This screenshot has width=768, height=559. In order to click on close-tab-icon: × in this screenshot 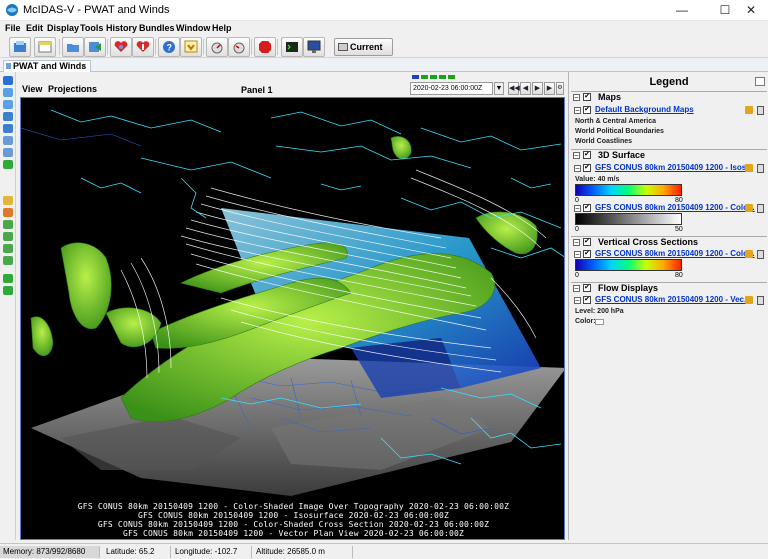, I will do `click(83, 66)`.